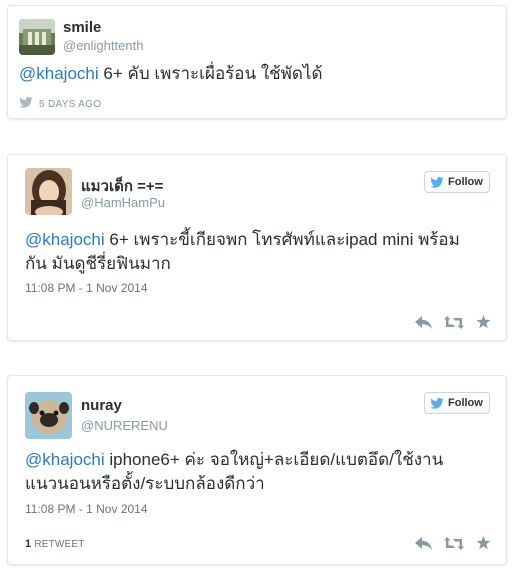  Describe the element at coordinates (59, 544) in the screenshot. I see `retweet-count-label: RETWEET` at that location.